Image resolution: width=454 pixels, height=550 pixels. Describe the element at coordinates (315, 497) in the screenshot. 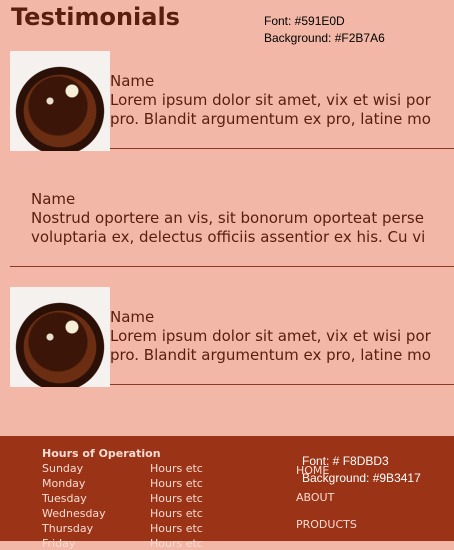

I see `nav-link-about: ABOUT` at that location.